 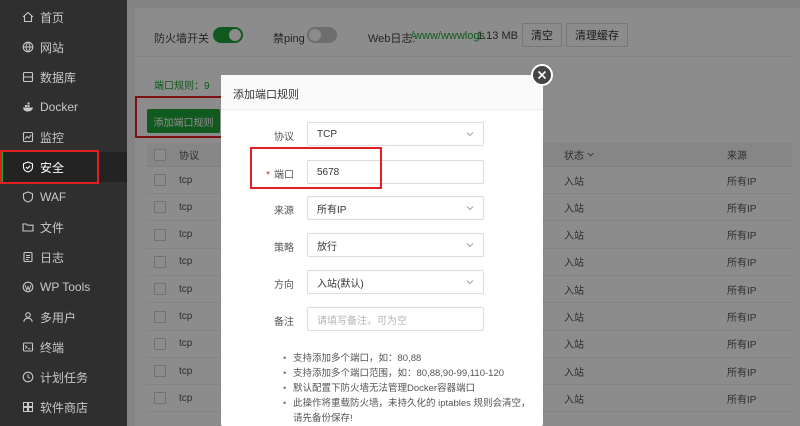 I want to click on sidebar-item-security: 安全, so click(x=63, y=167).